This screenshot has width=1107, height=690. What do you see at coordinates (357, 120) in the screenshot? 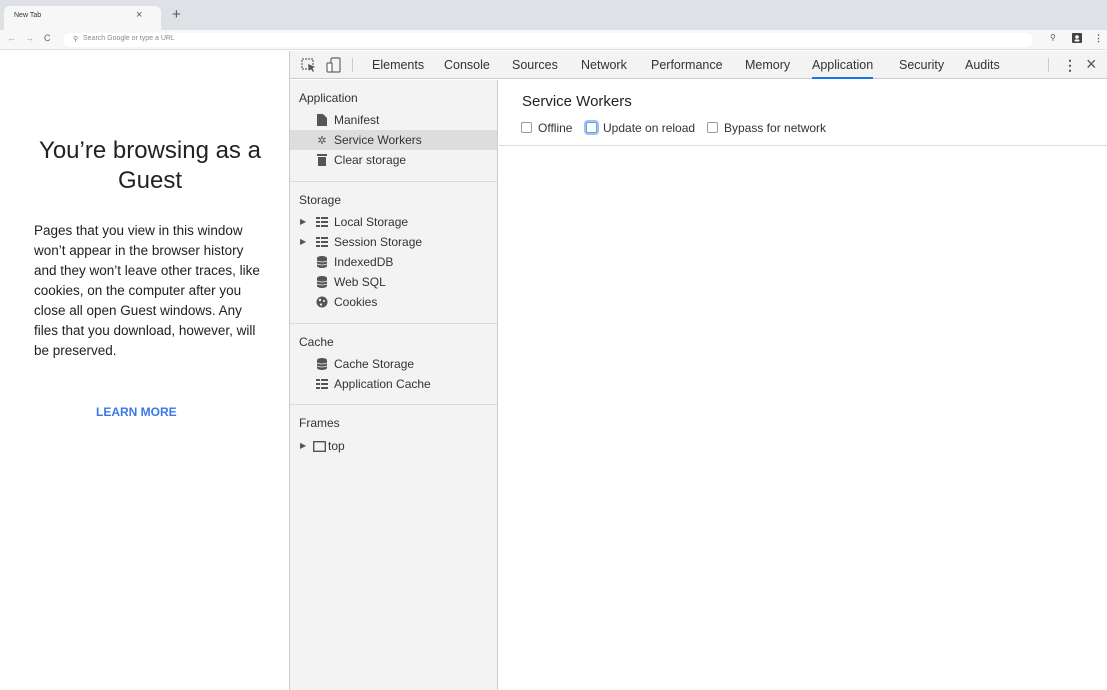
I see `sidebar-item-label: Manifest` at bounding box center [357, 120].